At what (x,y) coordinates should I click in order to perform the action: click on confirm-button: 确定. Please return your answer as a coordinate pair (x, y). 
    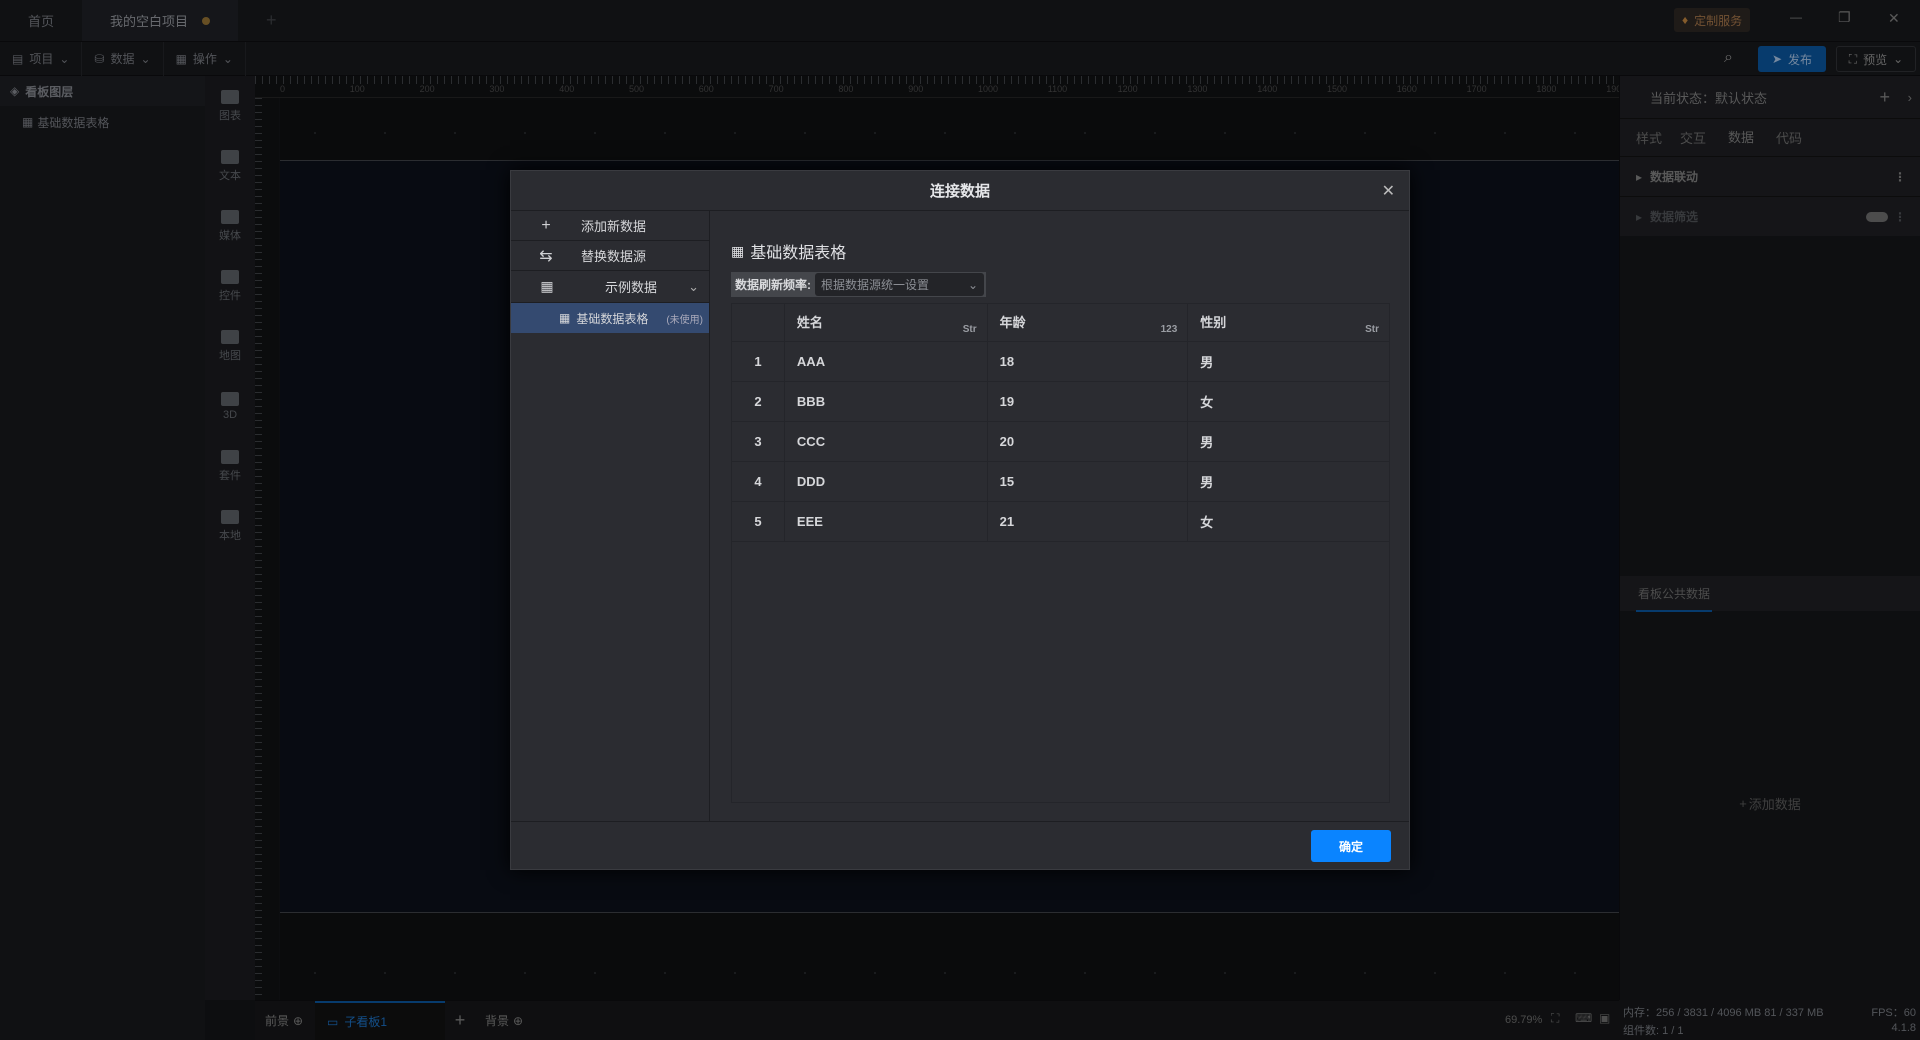
    Looking at the image, I should click on (1351, 846).